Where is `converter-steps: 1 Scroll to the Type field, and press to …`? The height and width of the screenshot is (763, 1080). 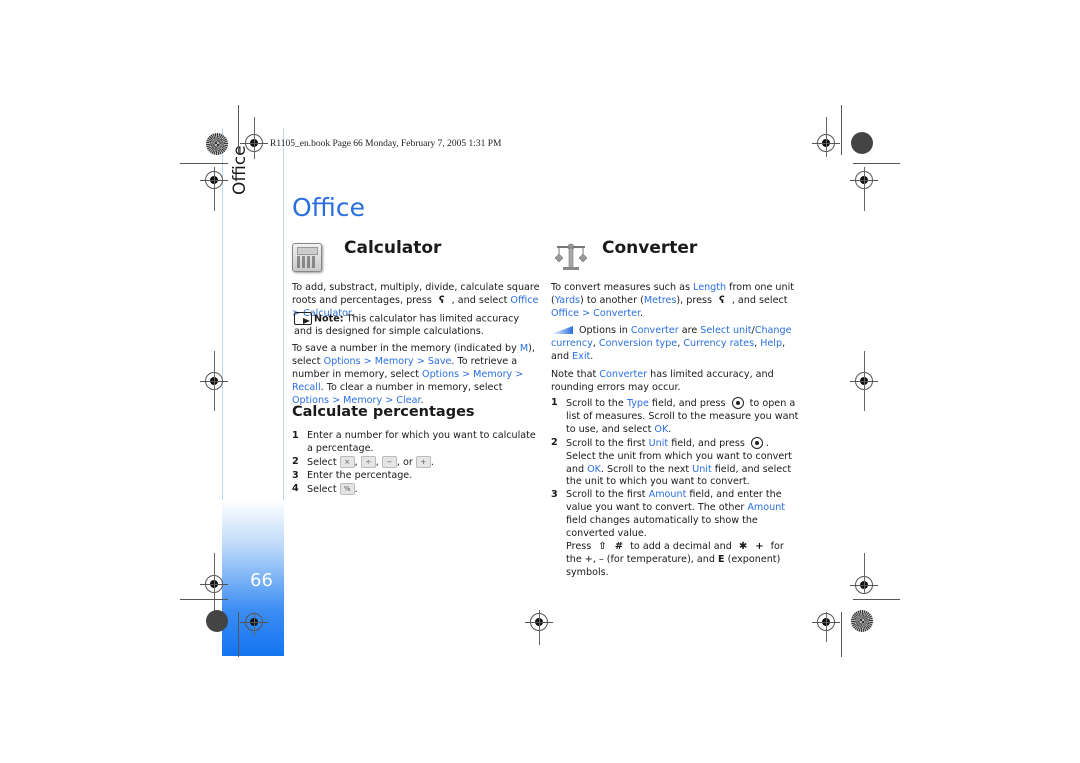 converter-steps: 1 Scroll to the Type field, and press to … is located at coordinates (676, 488).